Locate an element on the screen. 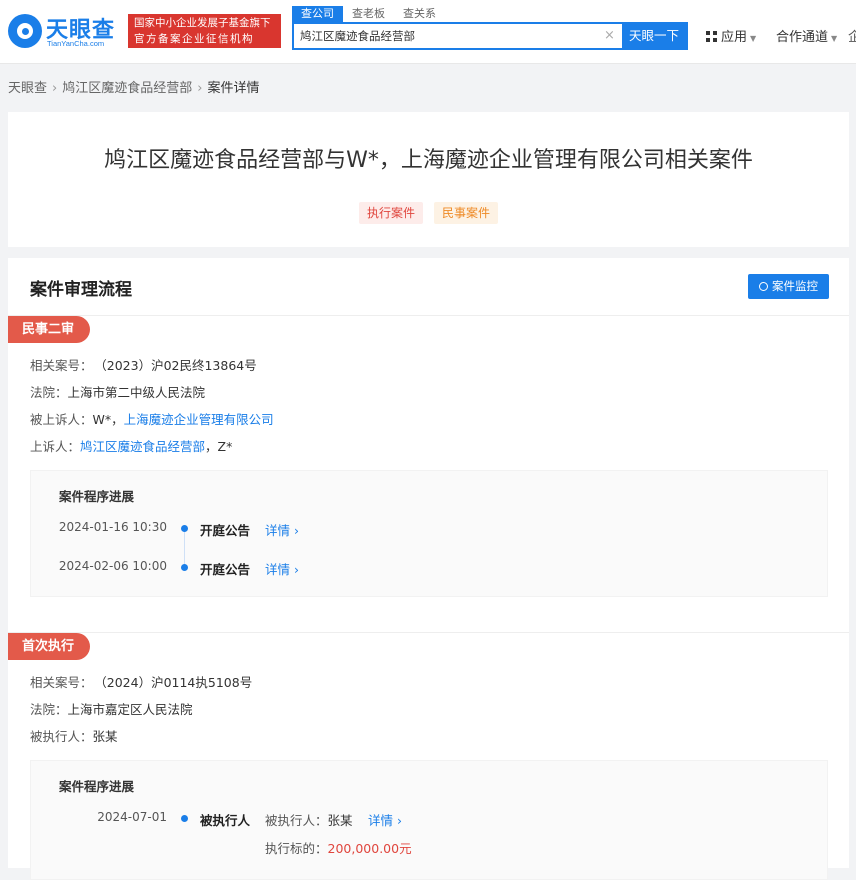  event-name: 被执行人 is located at coordinates (225, 820).